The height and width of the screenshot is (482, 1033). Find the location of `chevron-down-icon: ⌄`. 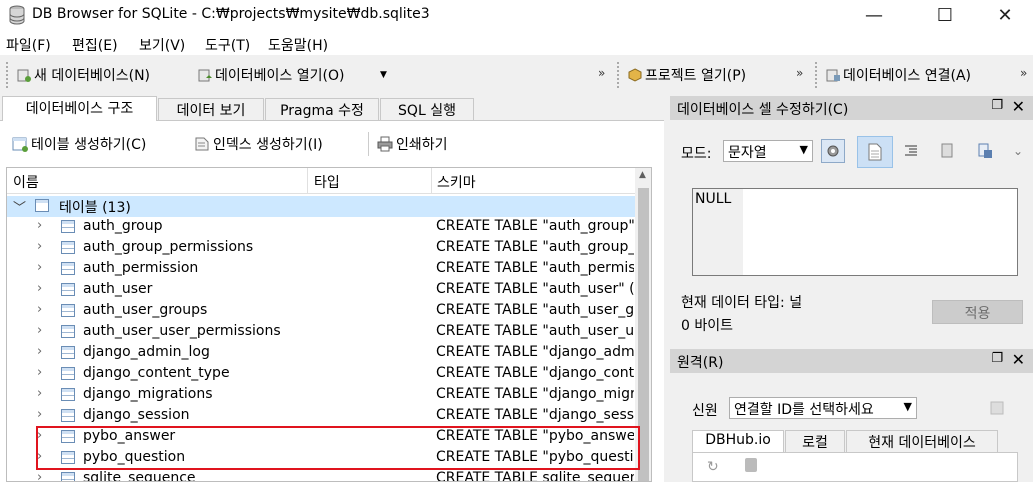

chevron-down-icon: ⌄ is located at coordinates (1018, 151).